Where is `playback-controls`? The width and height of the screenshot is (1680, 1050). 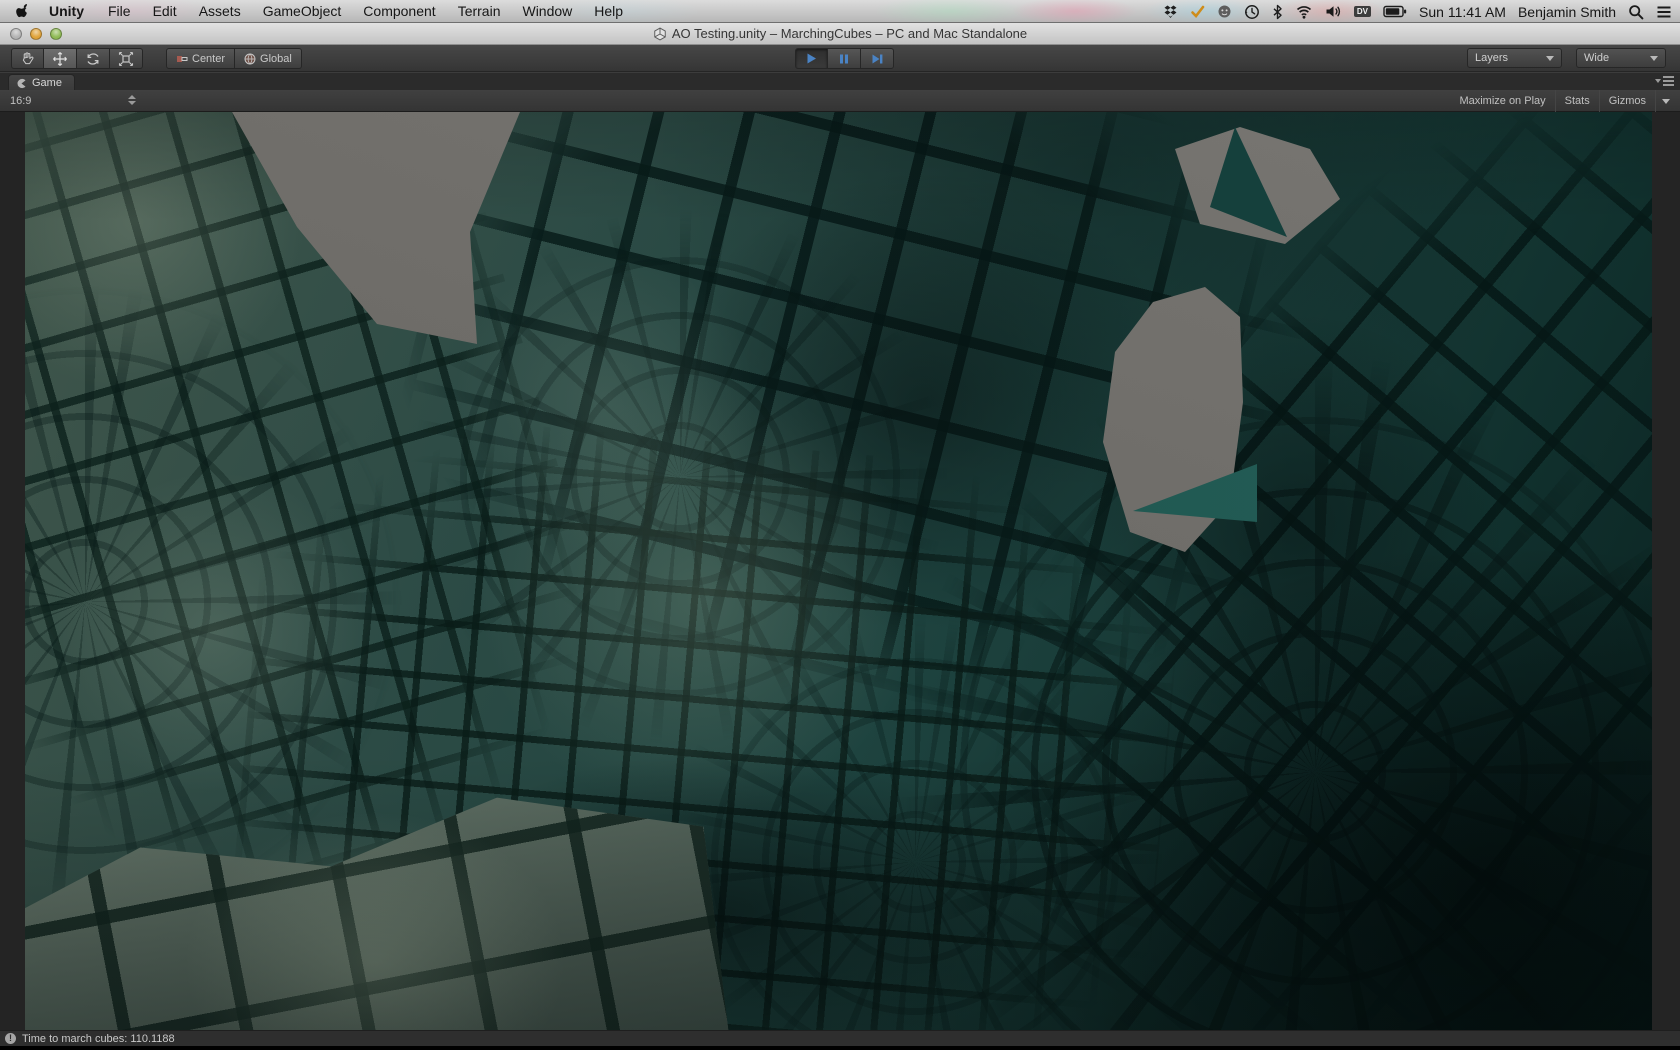 playback-controls is located at coordinates (844, 58).